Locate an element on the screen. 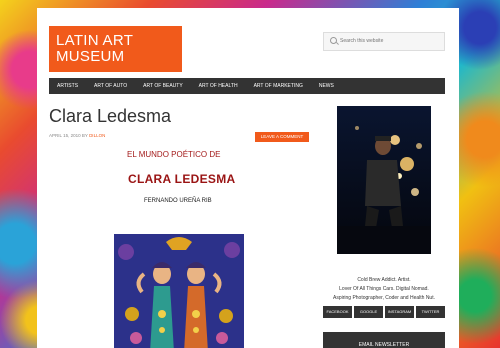  social-buttons: FACEBOOK GOOGLE INSTAGRAM TWITTER is located at coordinates (384, 312).